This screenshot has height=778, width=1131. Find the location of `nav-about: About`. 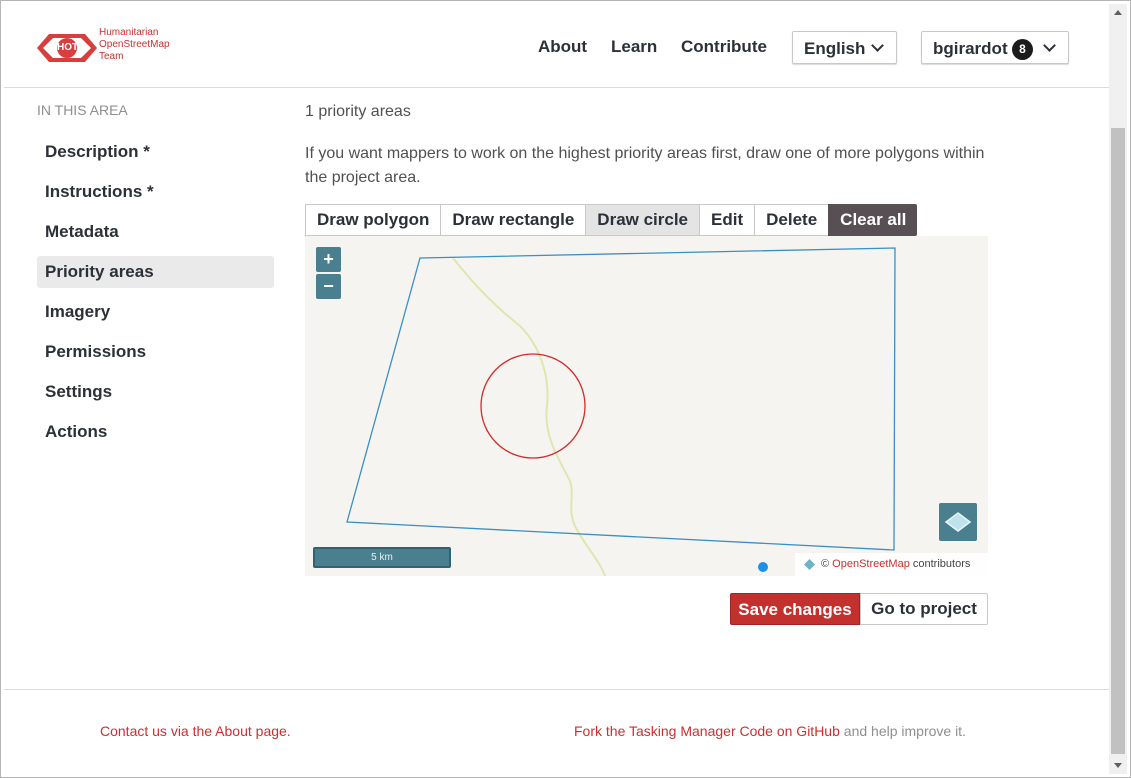

nav-about: About is located at coordinates (562, 47).